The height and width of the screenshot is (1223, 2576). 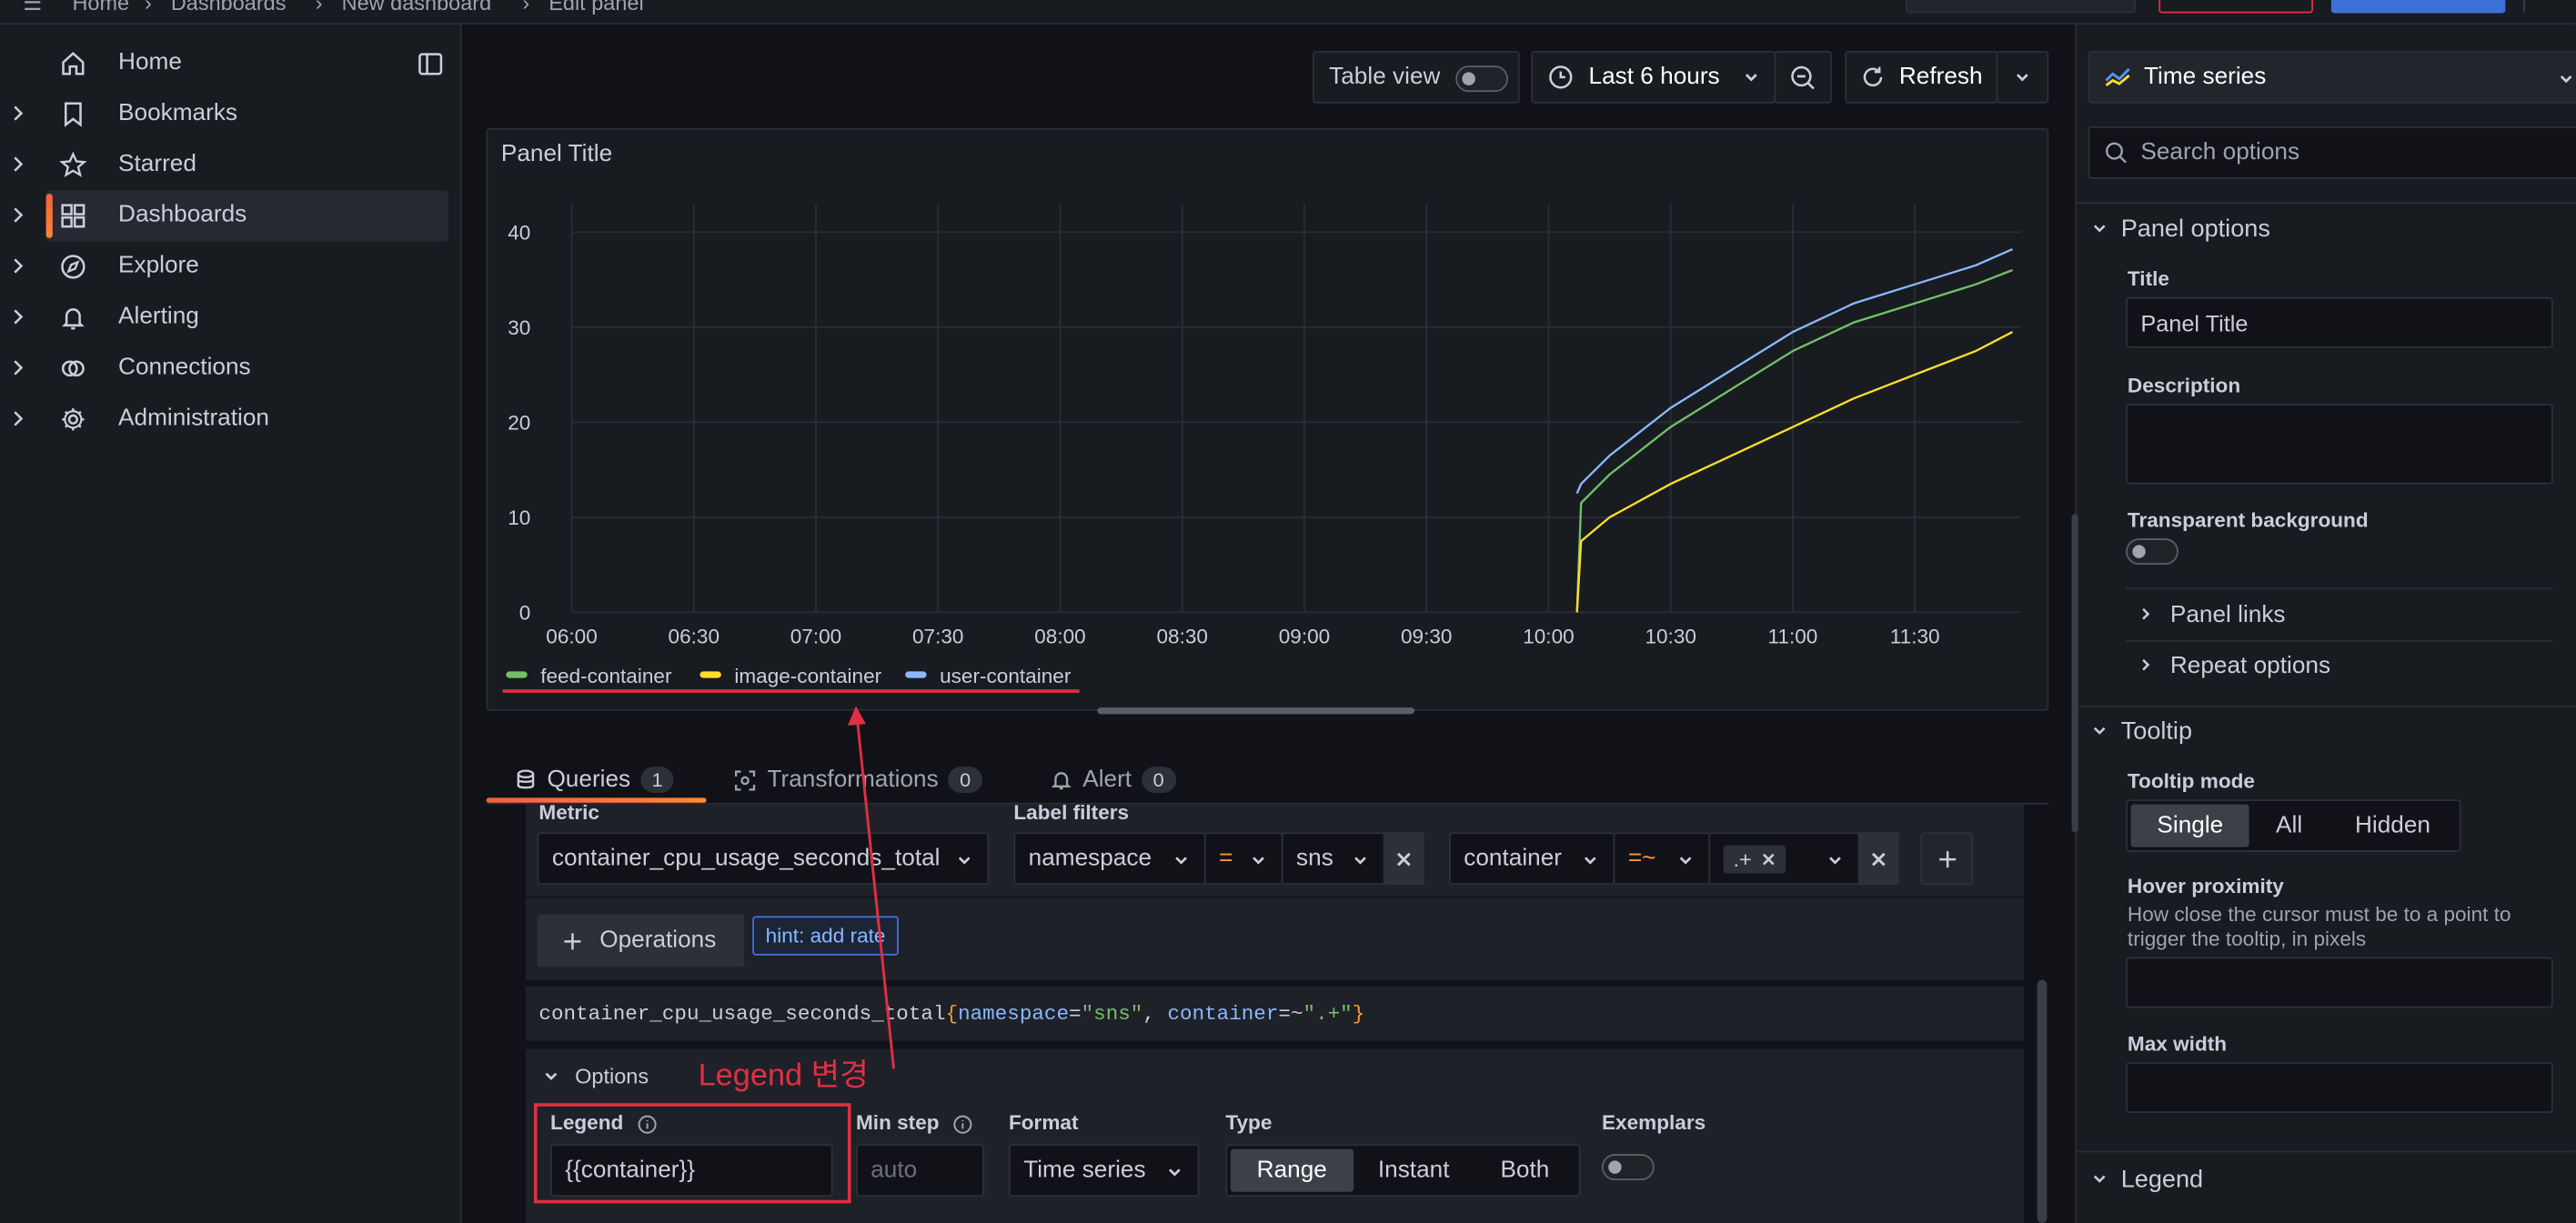 I want to click on search-options-input: Search options, so click(x=2332, y=152).